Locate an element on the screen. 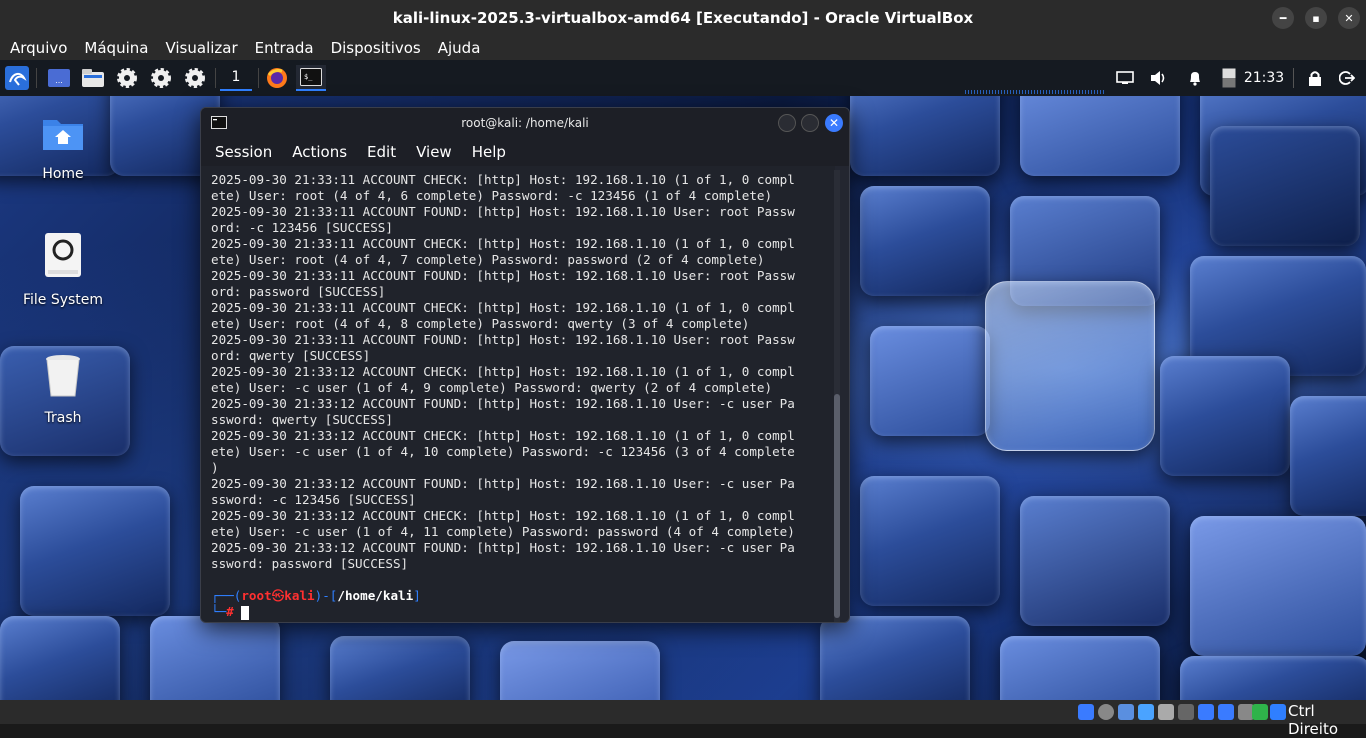 This screenshot has height=738, width=1366. terminal-taskbar-icon: $_ is located at coordinates (311, 78).